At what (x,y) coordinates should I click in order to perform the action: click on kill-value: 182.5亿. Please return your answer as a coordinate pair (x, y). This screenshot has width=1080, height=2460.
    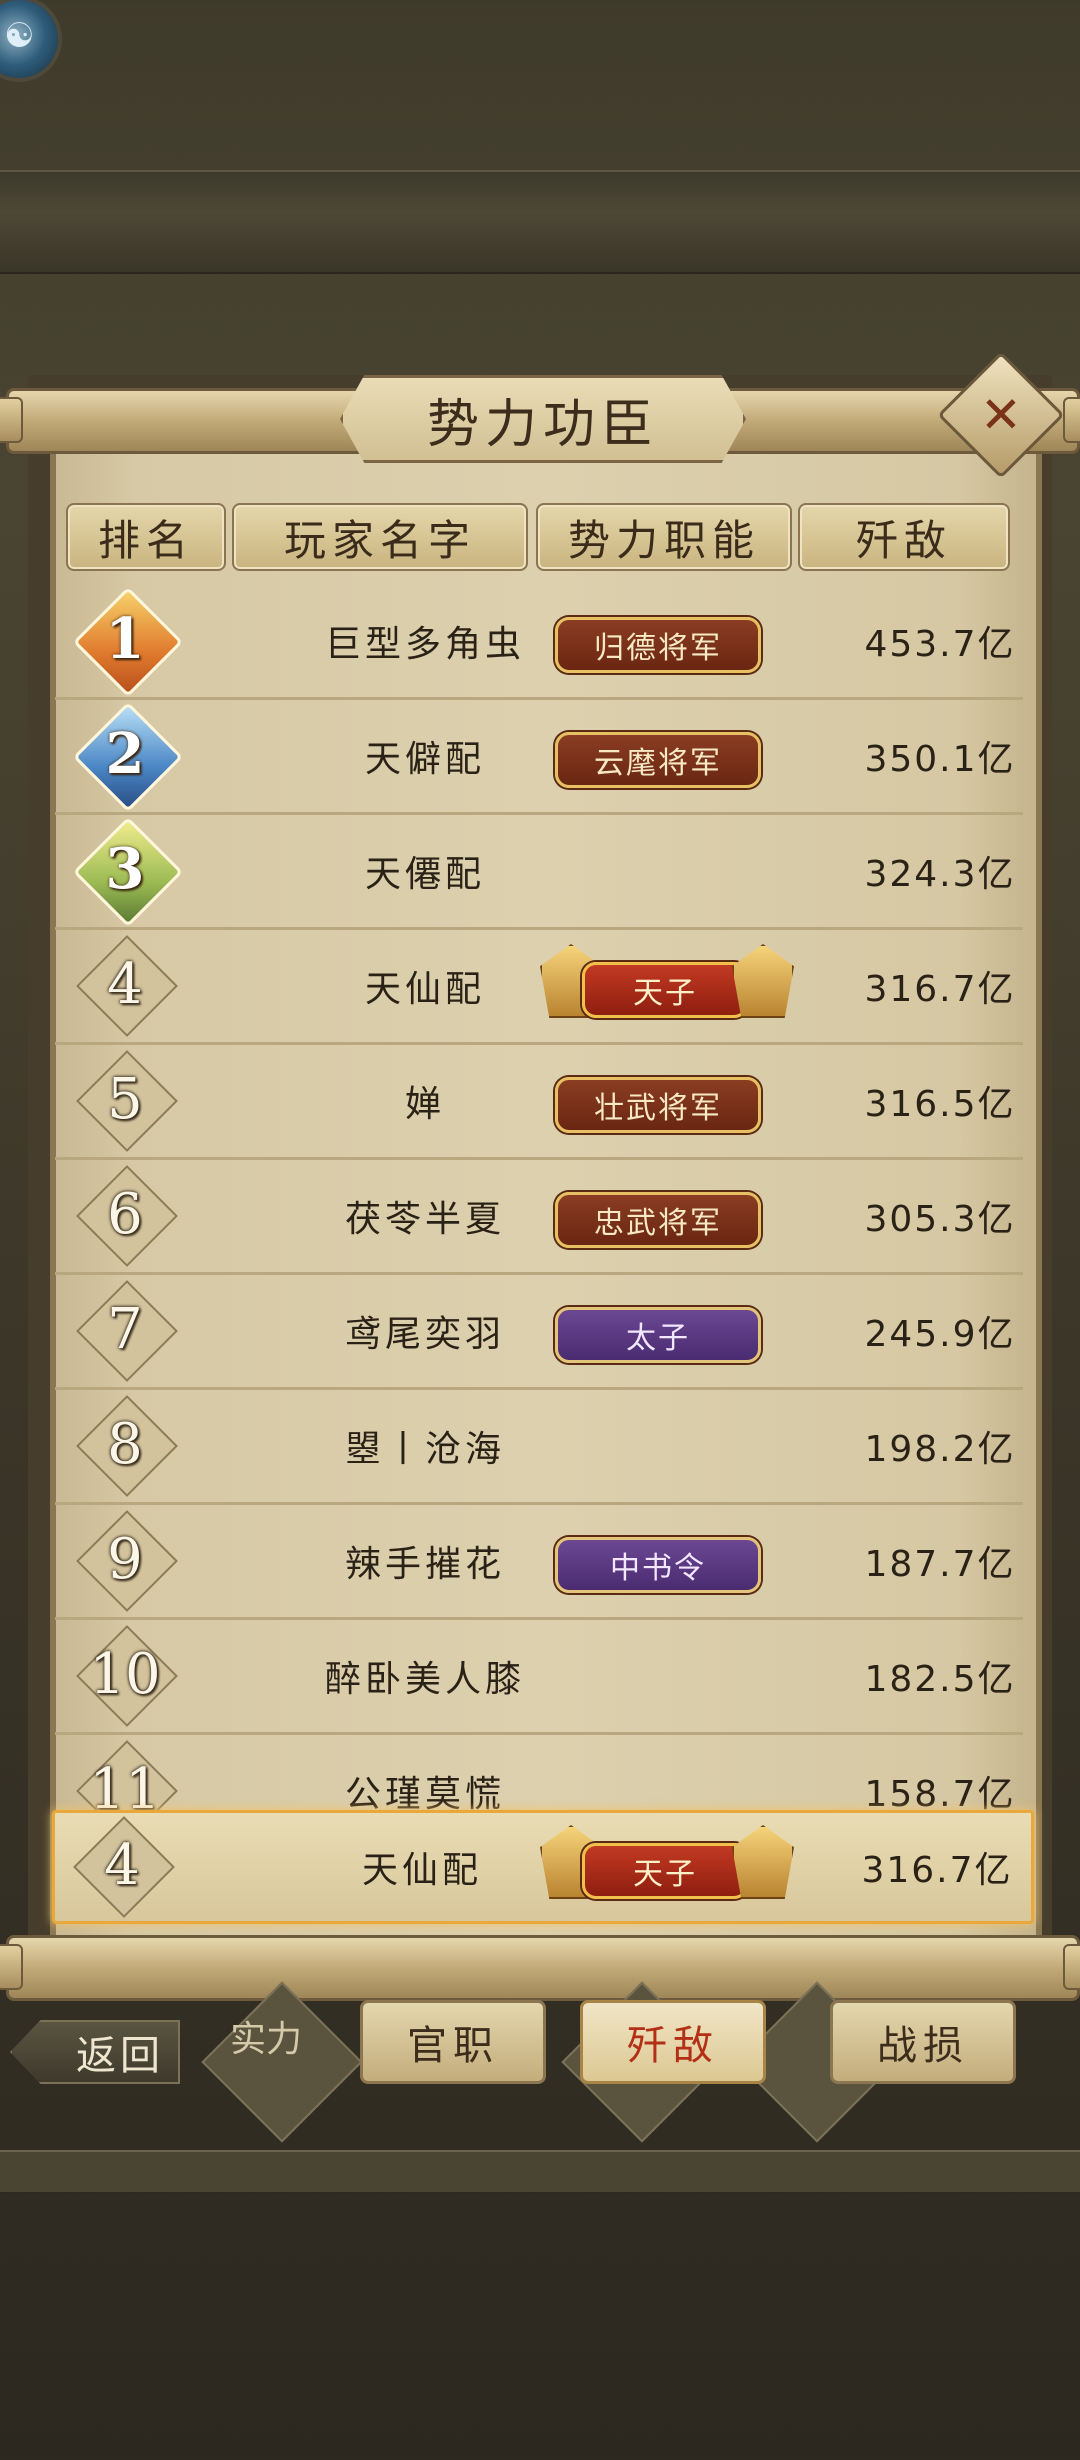
    Looking at the image, I should click on (940, 1679).